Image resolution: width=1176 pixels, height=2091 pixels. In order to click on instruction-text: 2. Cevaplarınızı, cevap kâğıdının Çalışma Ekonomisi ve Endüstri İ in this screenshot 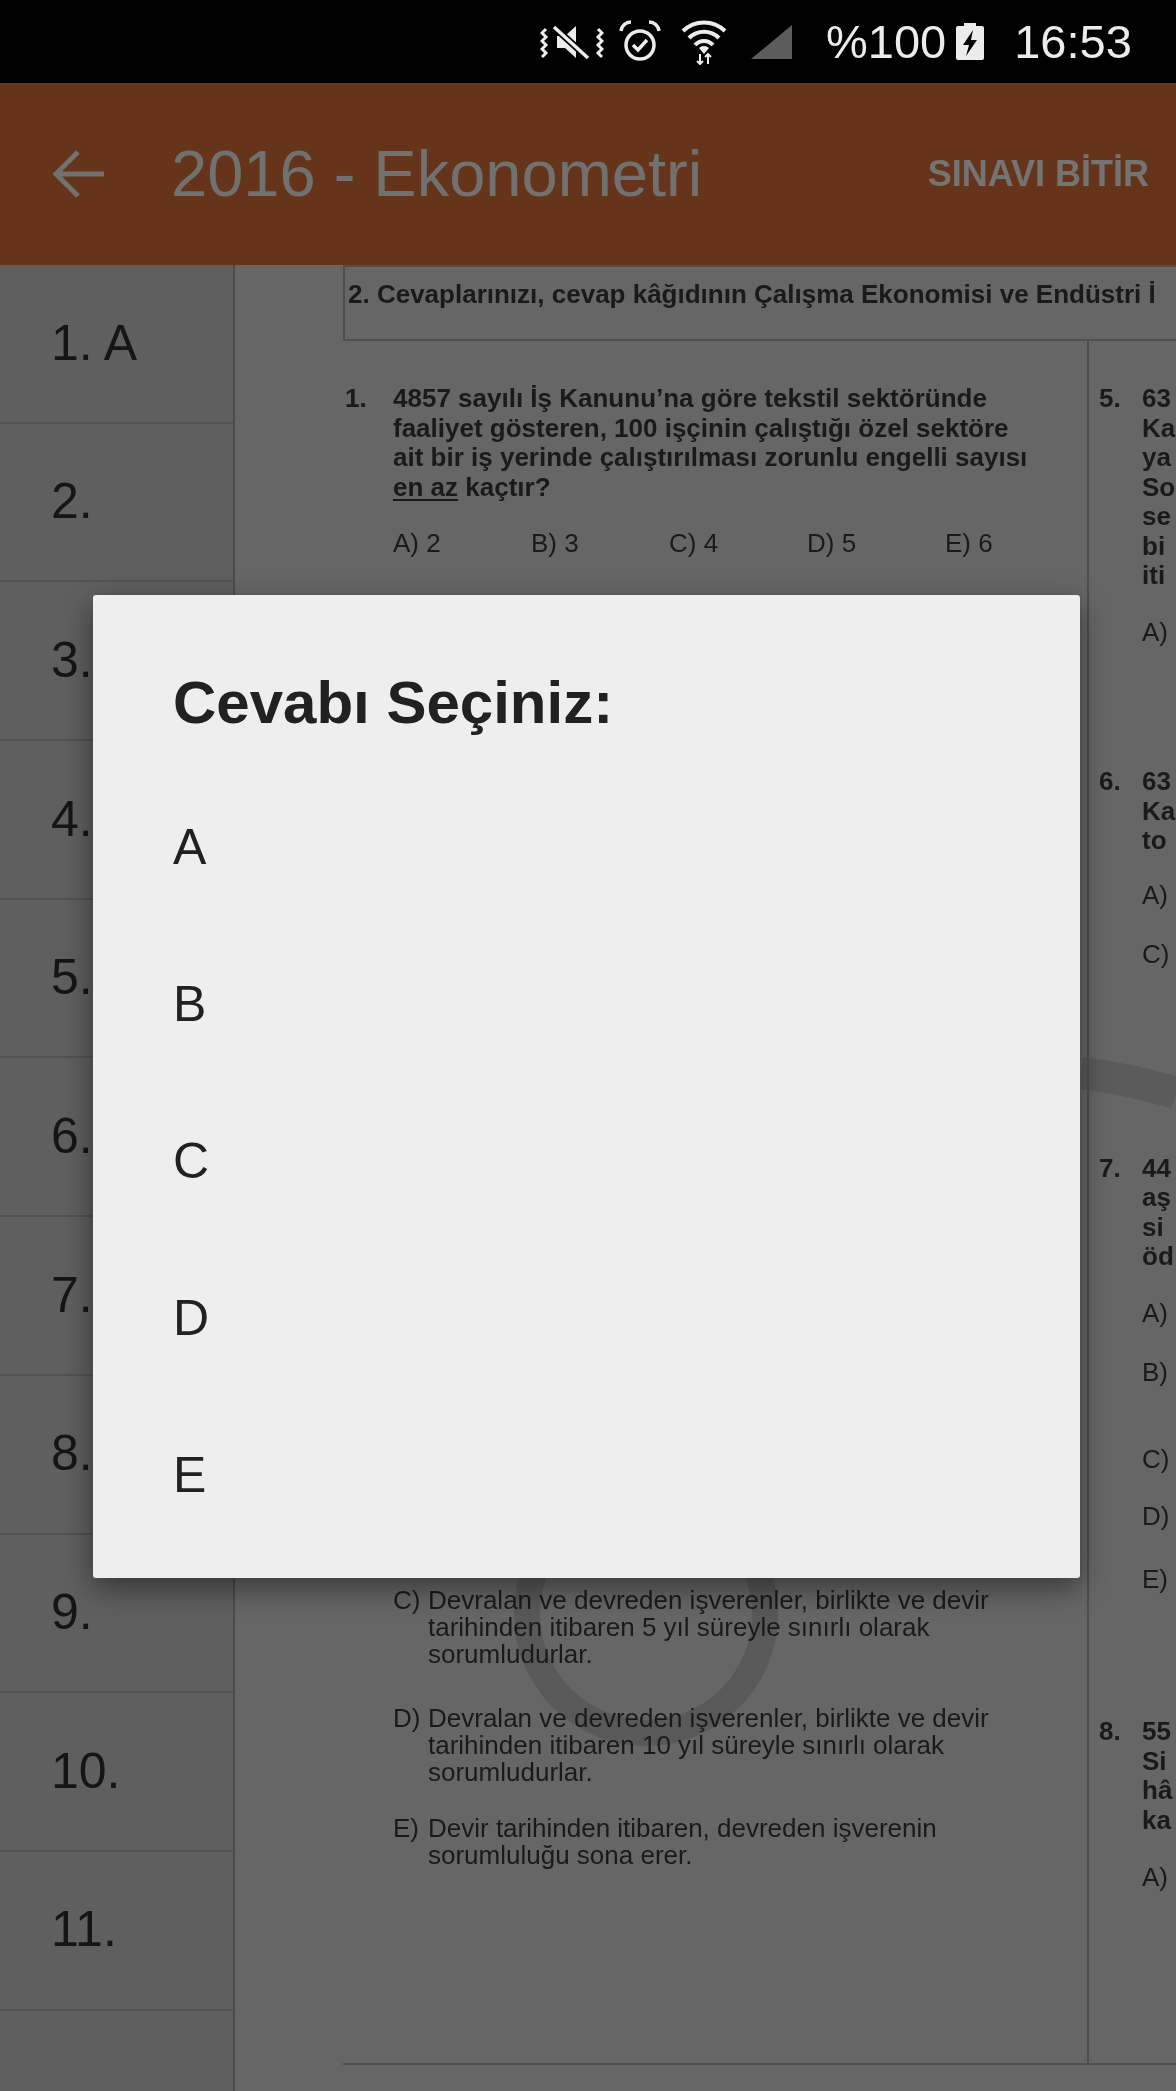, I will do `click(752, 295)`.